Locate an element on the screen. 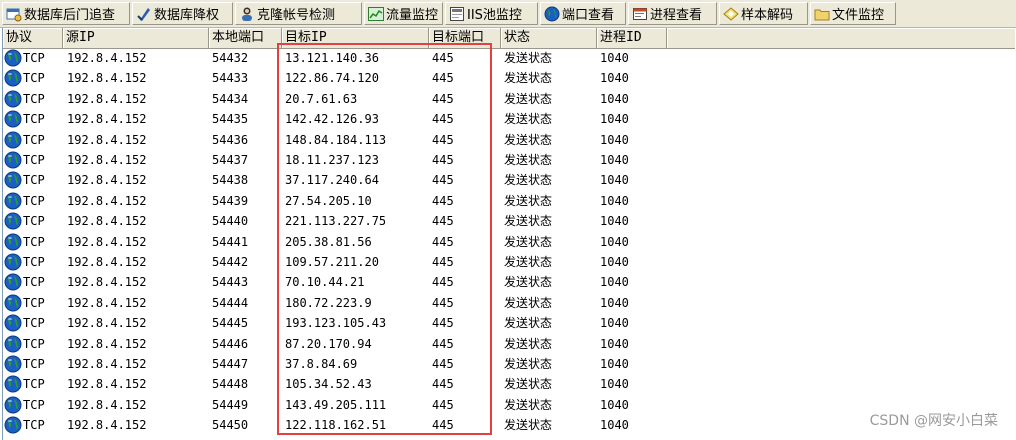 The image size is (1016, 440). cell-local-port: 54447 is located at coordinates (230, 364).